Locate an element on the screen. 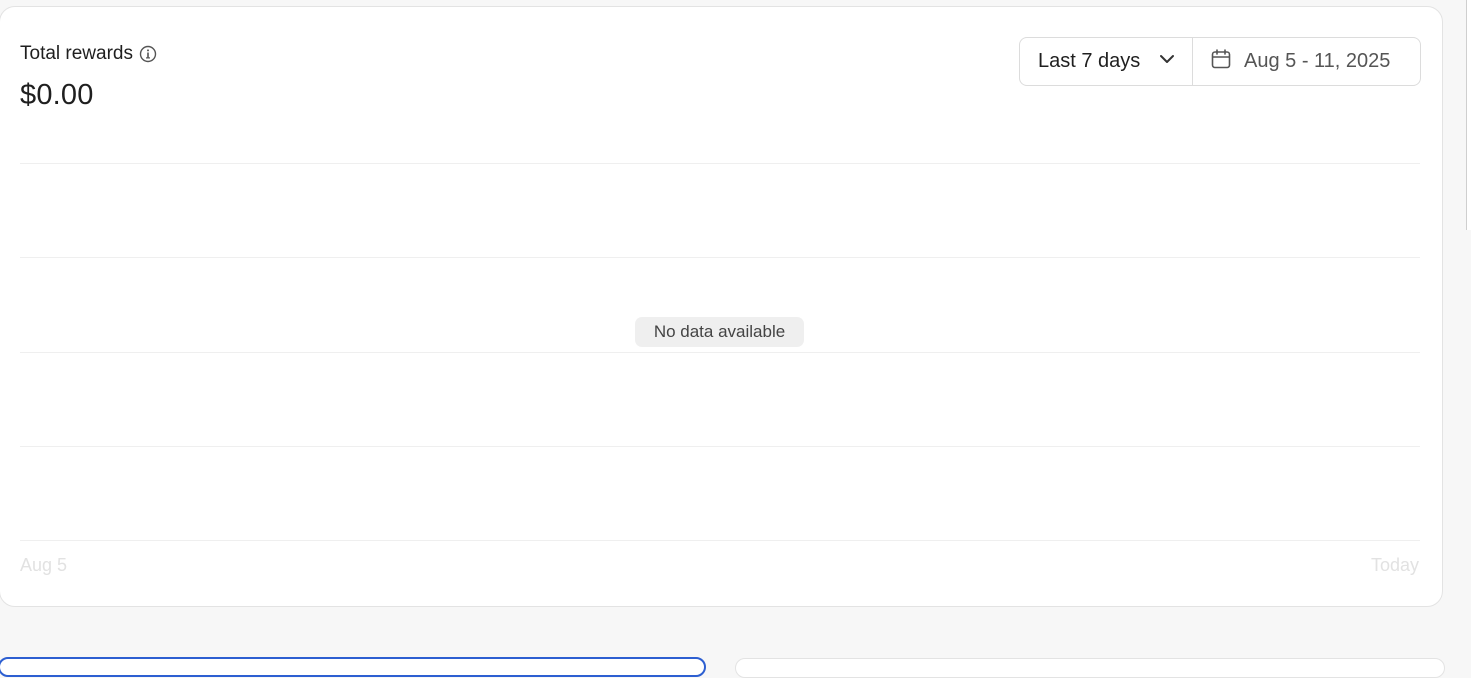 This screenshot has width=1471, height=678. card-header: Total rewards is located at coordinates (88, 54).